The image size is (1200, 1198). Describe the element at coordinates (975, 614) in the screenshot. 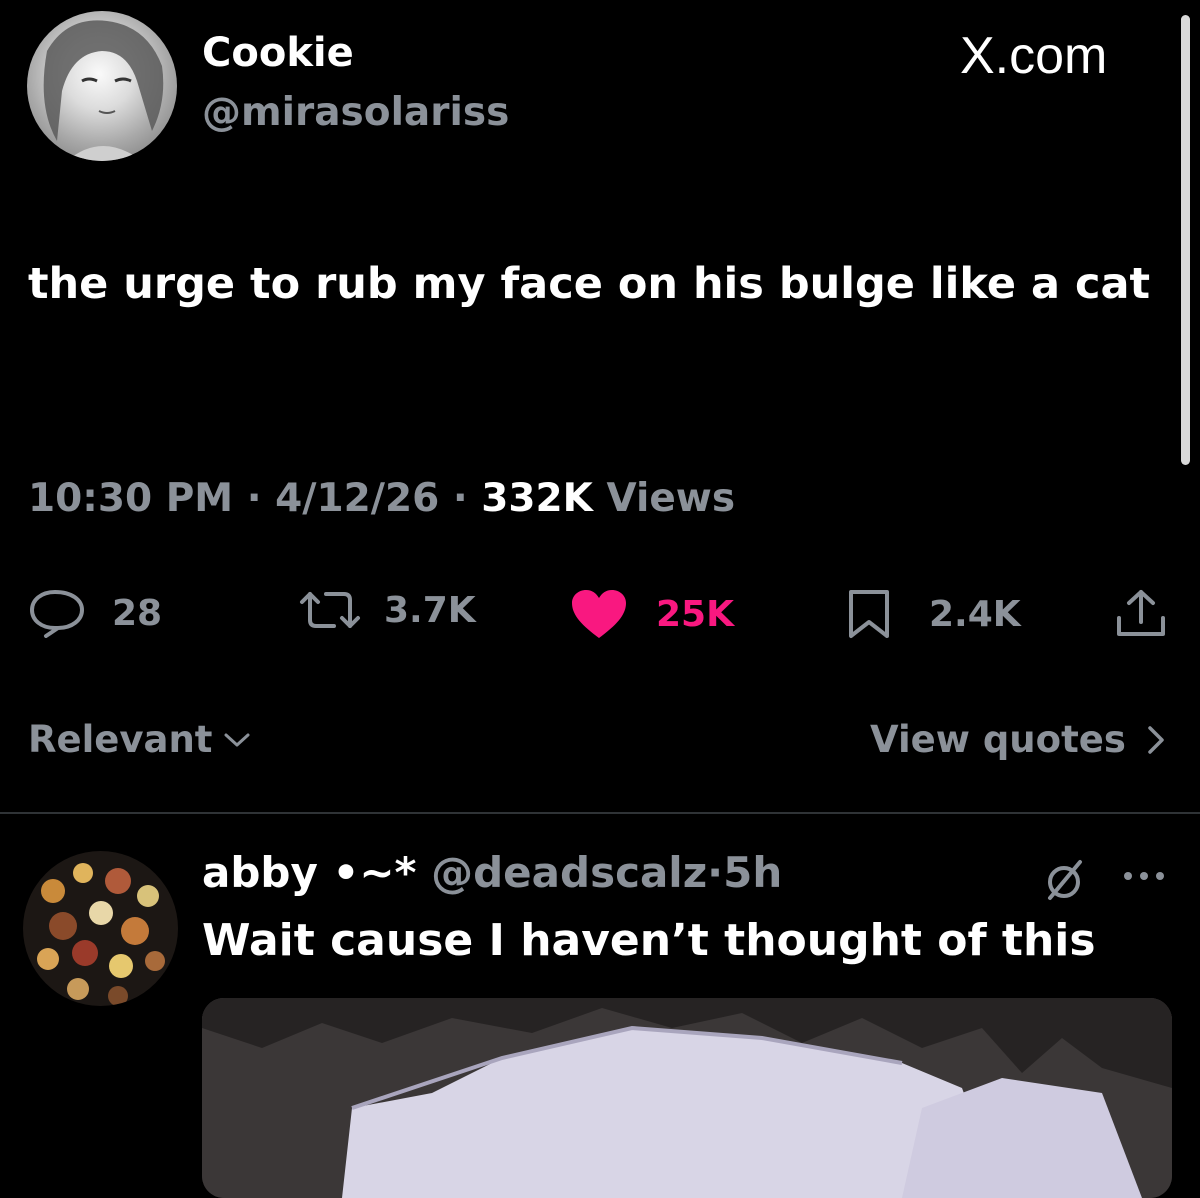

I see `bookmark-count: 2.4K` at that location.